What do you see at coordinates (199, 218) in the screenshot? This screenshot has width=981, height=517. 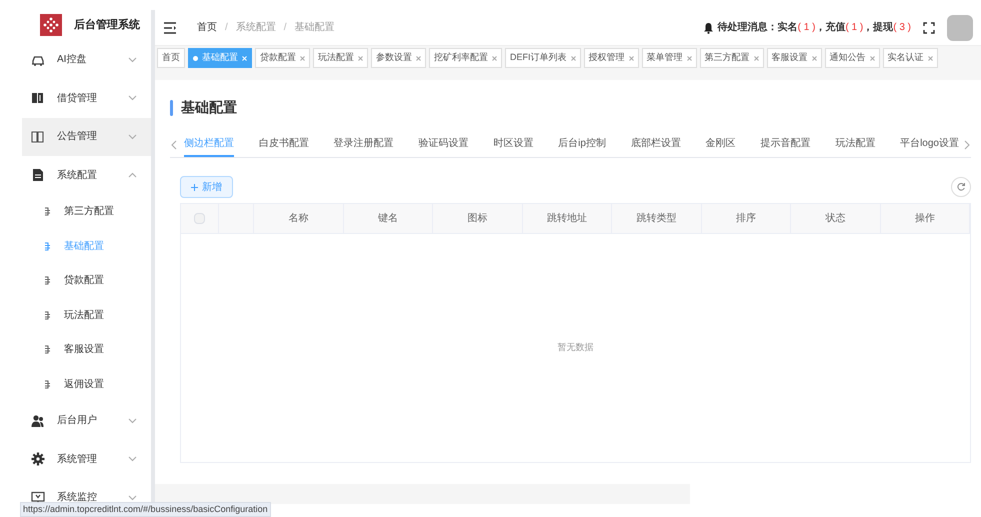 I see `select-all-checkbox` at bounding box center [199, 218].